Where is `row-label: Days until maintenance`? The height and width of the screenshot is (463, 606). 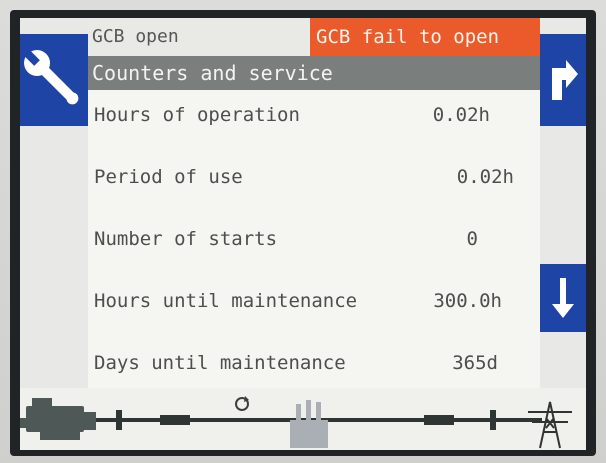
row-label: Days until maintenance is located at coordinates (220, 363).